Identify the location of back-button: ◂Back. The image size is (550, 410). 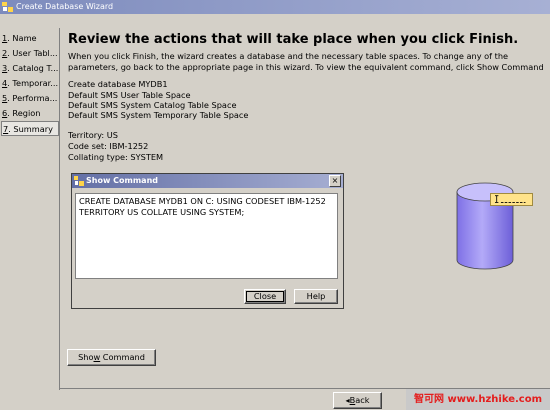
(357, 400).